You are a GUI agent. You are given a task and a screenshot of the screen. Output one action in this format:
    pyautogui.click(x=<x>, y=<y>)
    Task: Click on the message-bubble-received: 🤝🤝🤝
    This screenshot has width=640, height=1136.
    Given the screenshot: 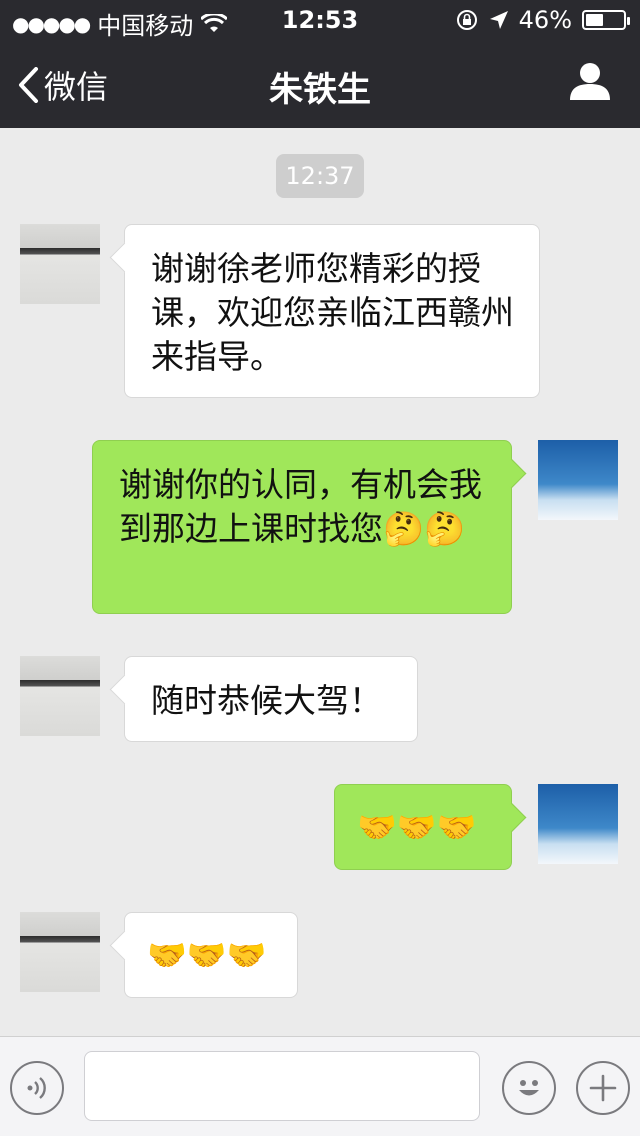 What is the action you would take?
    pyautogui.click(x=211, y=955)
    